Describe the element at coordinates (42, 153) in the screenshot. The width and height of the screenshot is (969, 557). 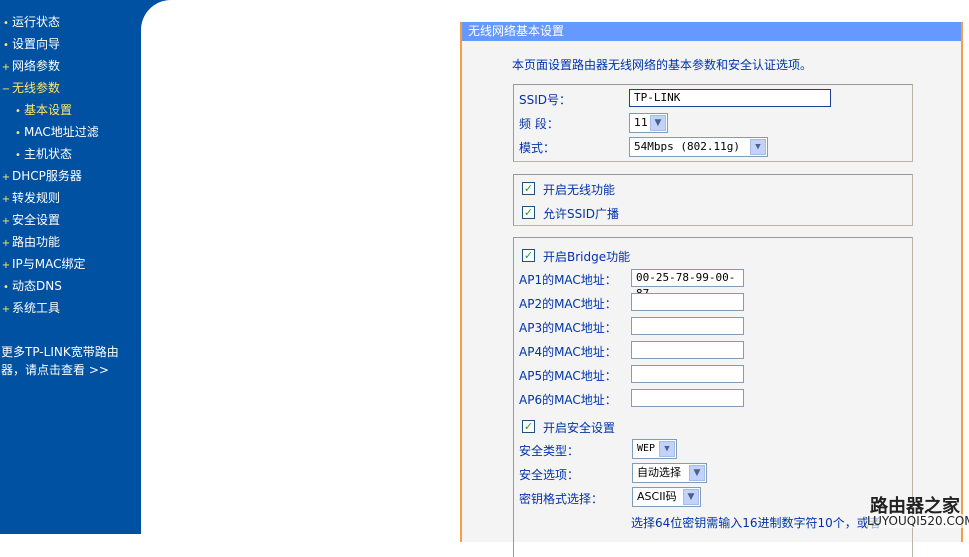
I see `nav-host-status: • 主机状态` at that location.